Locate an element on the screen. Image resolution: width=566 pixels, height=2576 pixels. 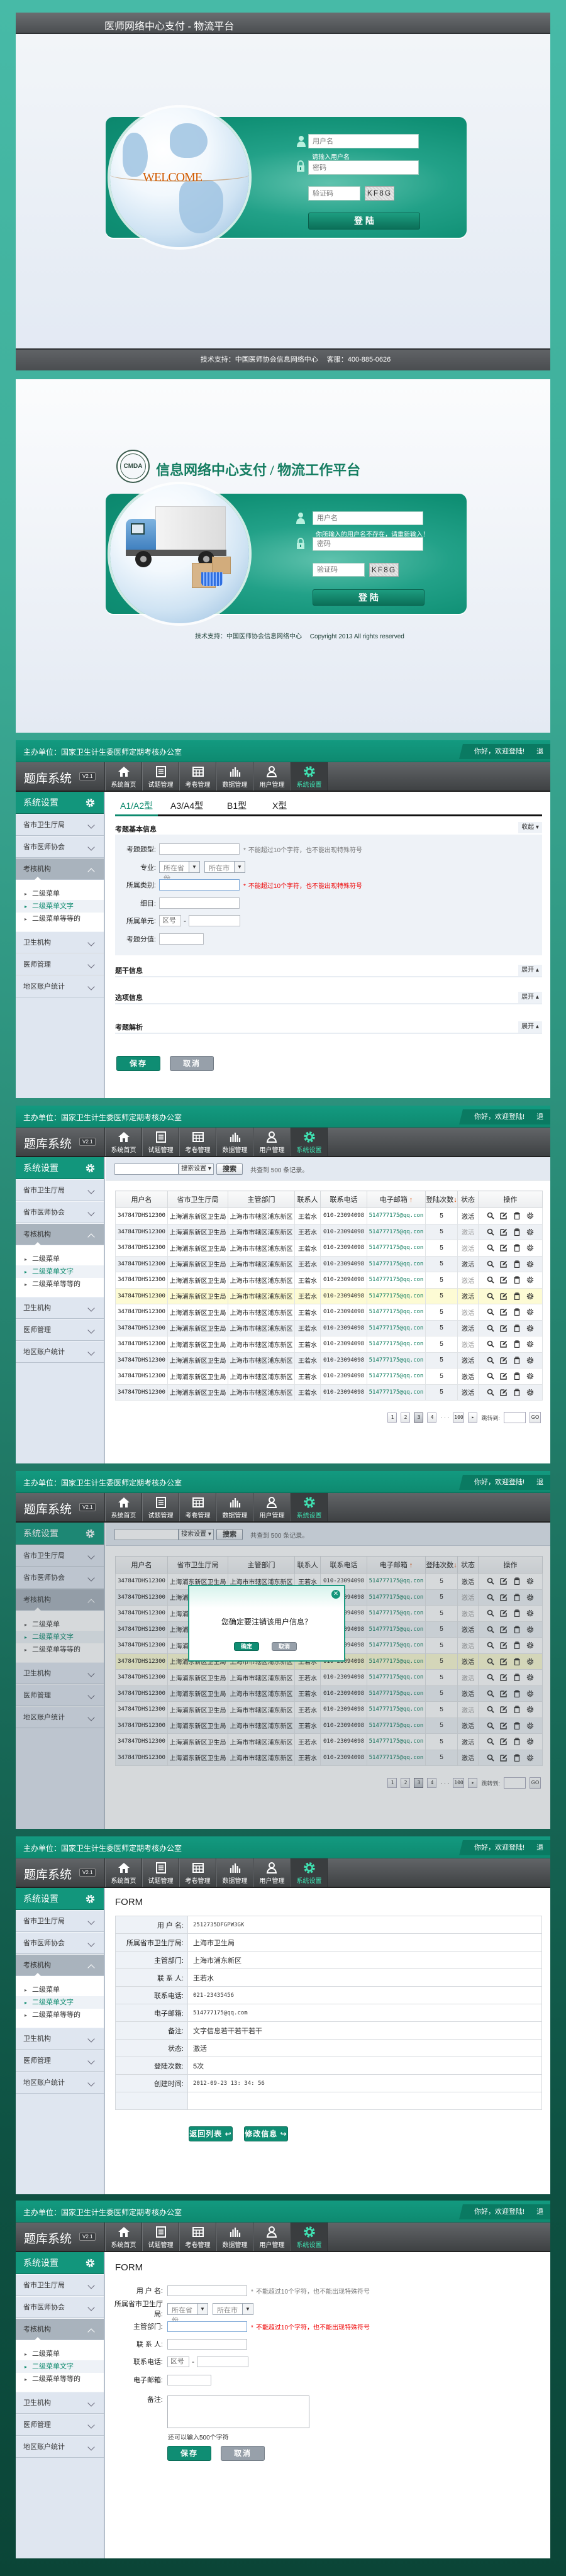
column-header-login-count: 登陆次数↓ is located at coordinates (442, 1199).